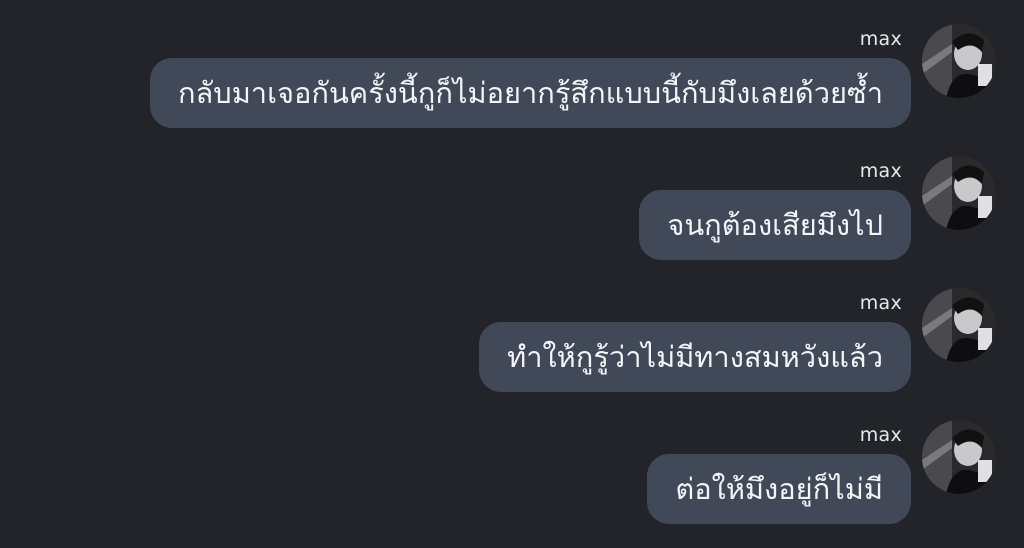 Image resolution: width=1024 pixels, height=548 pixels. Describe the element at coordinates (779, 489) in the screenshot. I see `message-bubble: ต่อให้มึงอยู่ก็ไม่มี` at that location.